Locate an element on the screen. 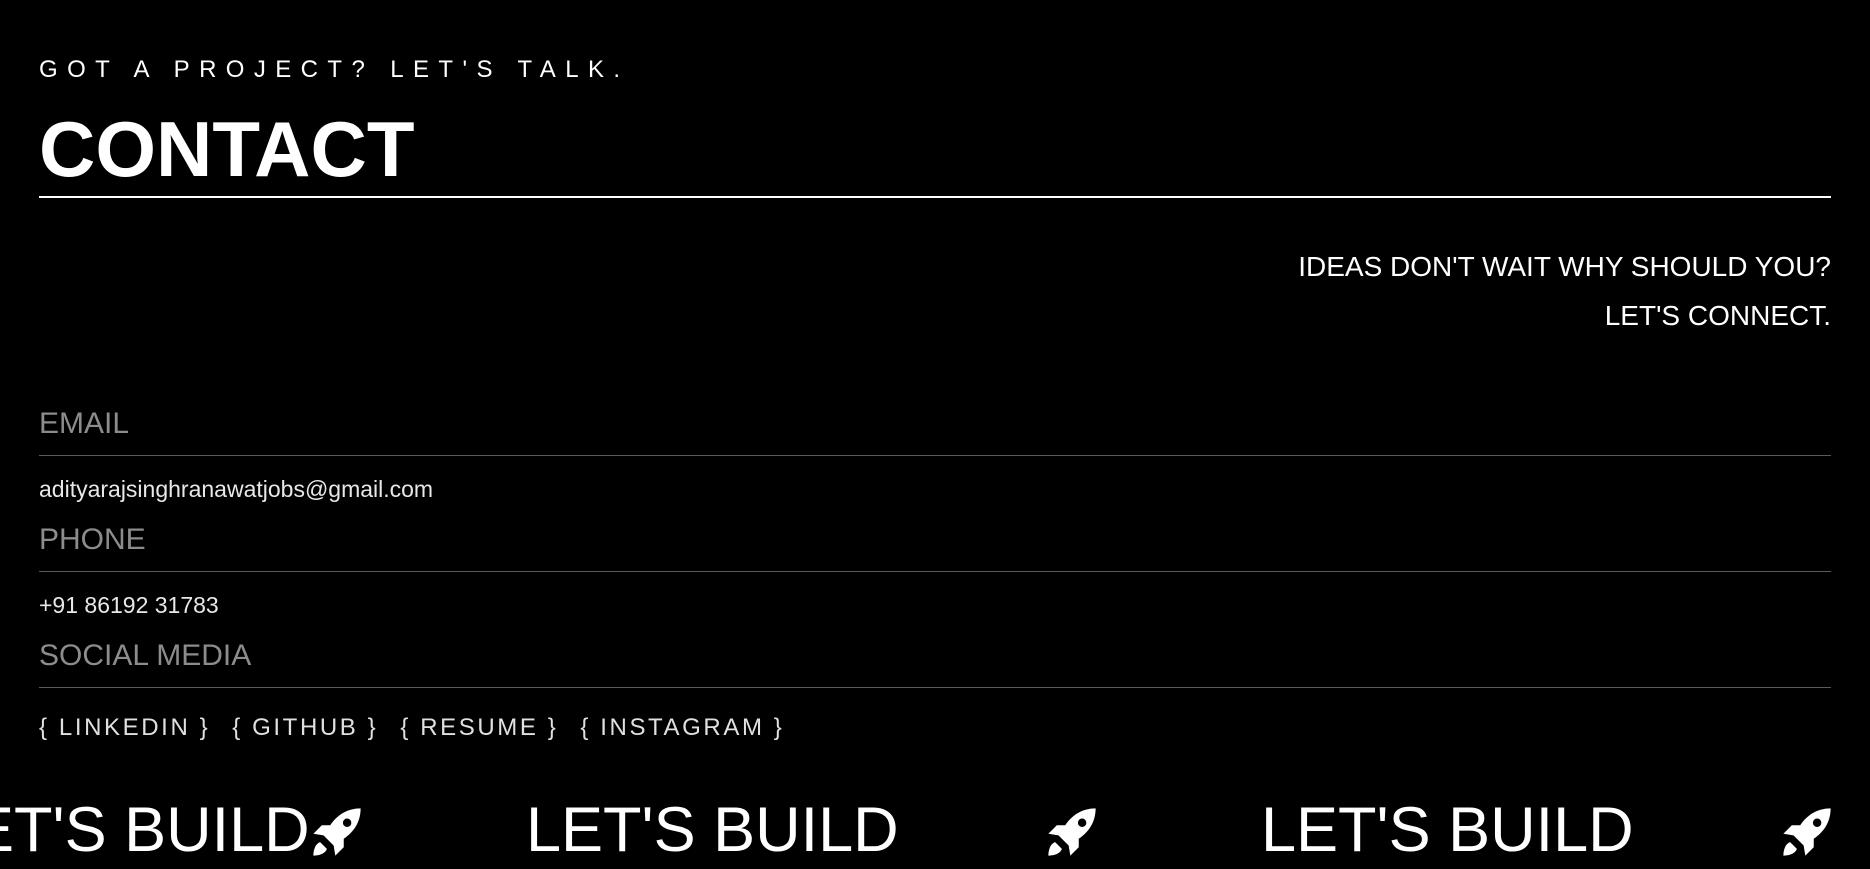 The width and height of the screenshot is (1870, 869). lets-build-marquee: LET'S BUILD LET'S BUILD LET'S BUILD is located at coordinates (935, 829).